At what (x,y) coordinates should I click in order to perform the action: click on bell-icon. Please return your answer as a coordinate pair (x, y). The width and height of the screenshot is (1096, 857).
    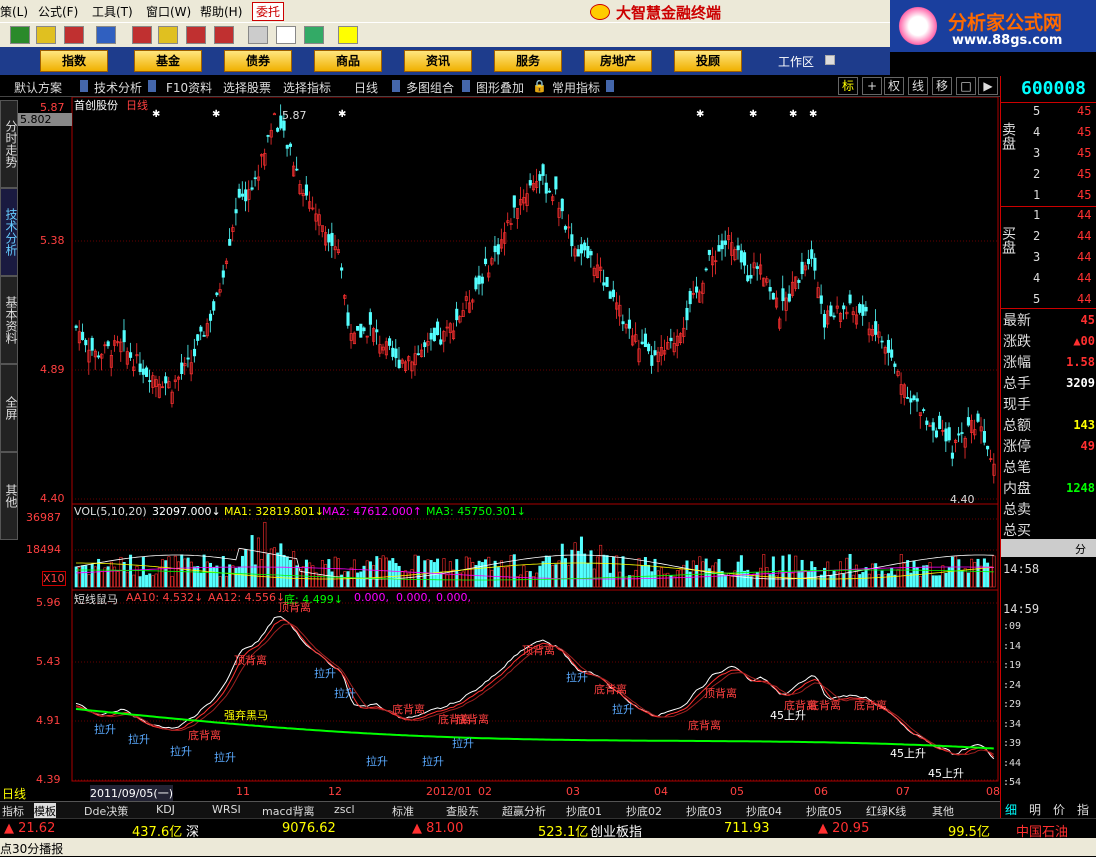
    Looking at the image, I should click on (106, 35).